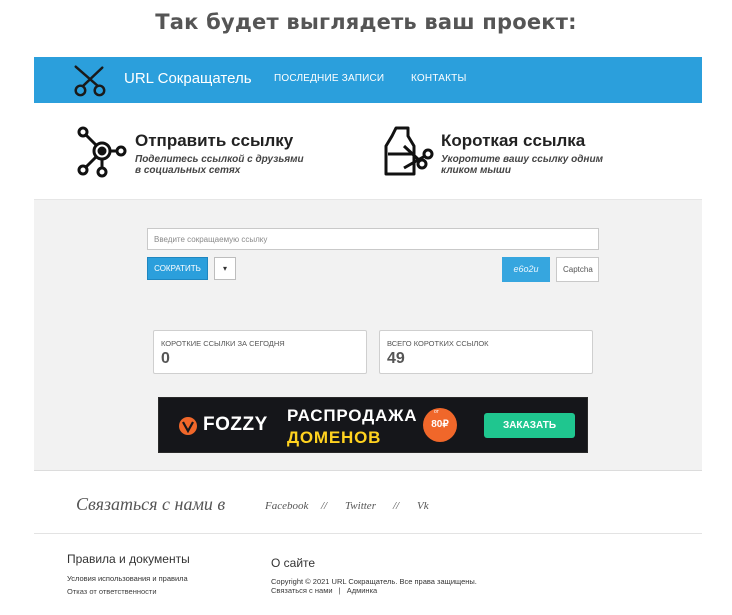  Describe the element at coordinates (293, 563) in the screenshot. I see `footer-about-title: О сайте` at that location.